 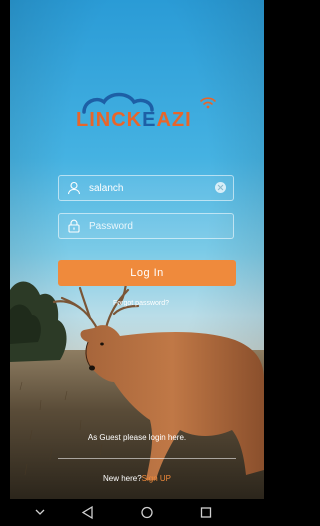 I want to click on sign-up-link: Sign UP, so click(x=156, y=478).